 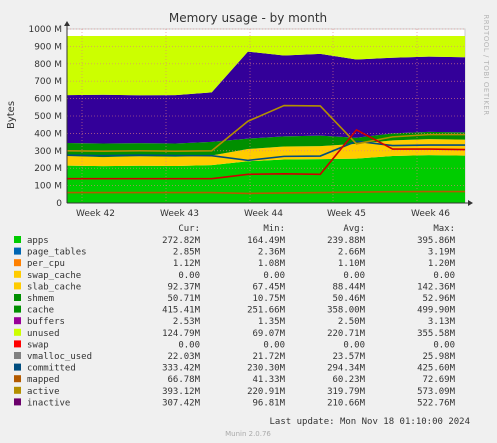 What do you see at coordinates (348, 299) in the screenshot?
I see `legend-value-avg: 50.46M` at bounding box center [348, 299].